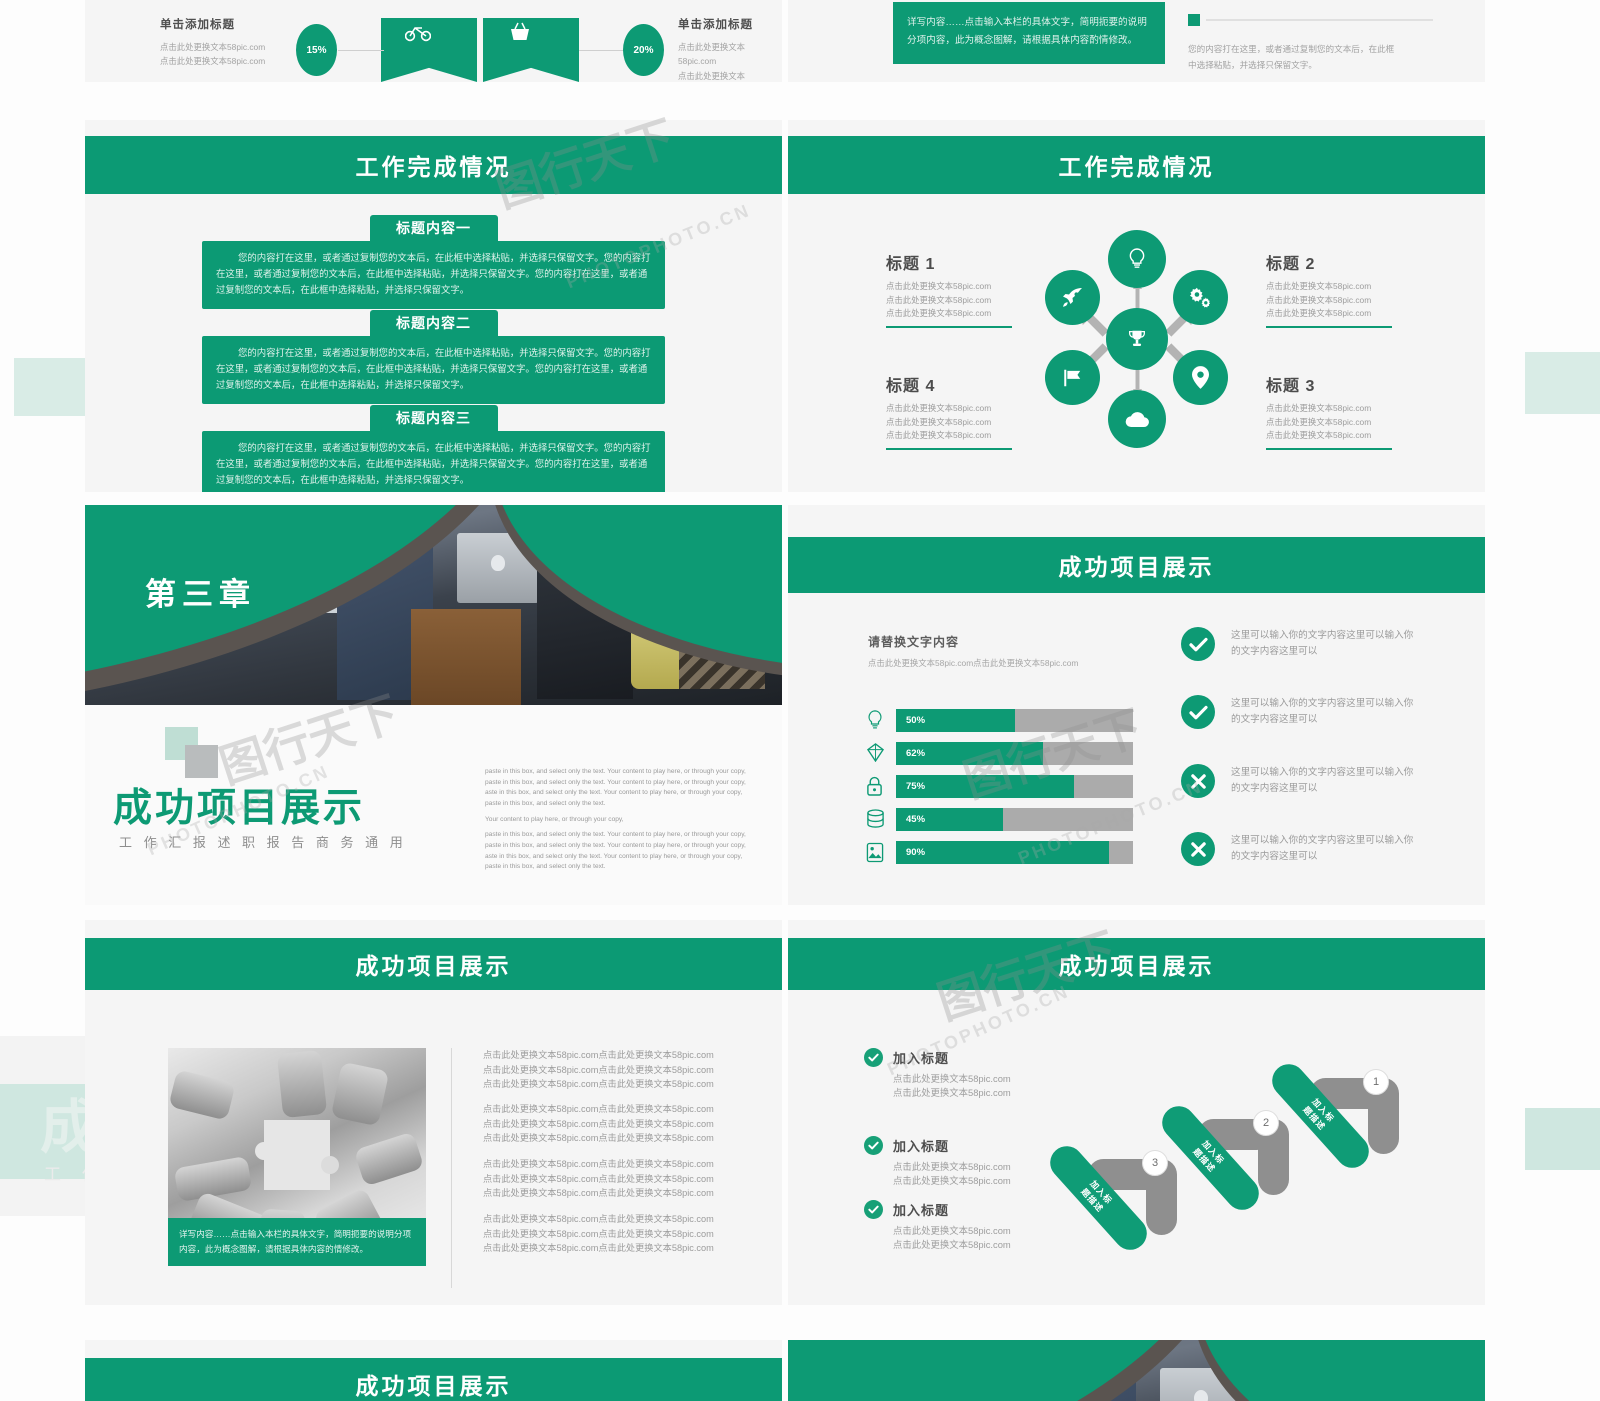  Describe the element at coordinates (1198, 781) in the screenshot. I see `cross-icon` at that location.